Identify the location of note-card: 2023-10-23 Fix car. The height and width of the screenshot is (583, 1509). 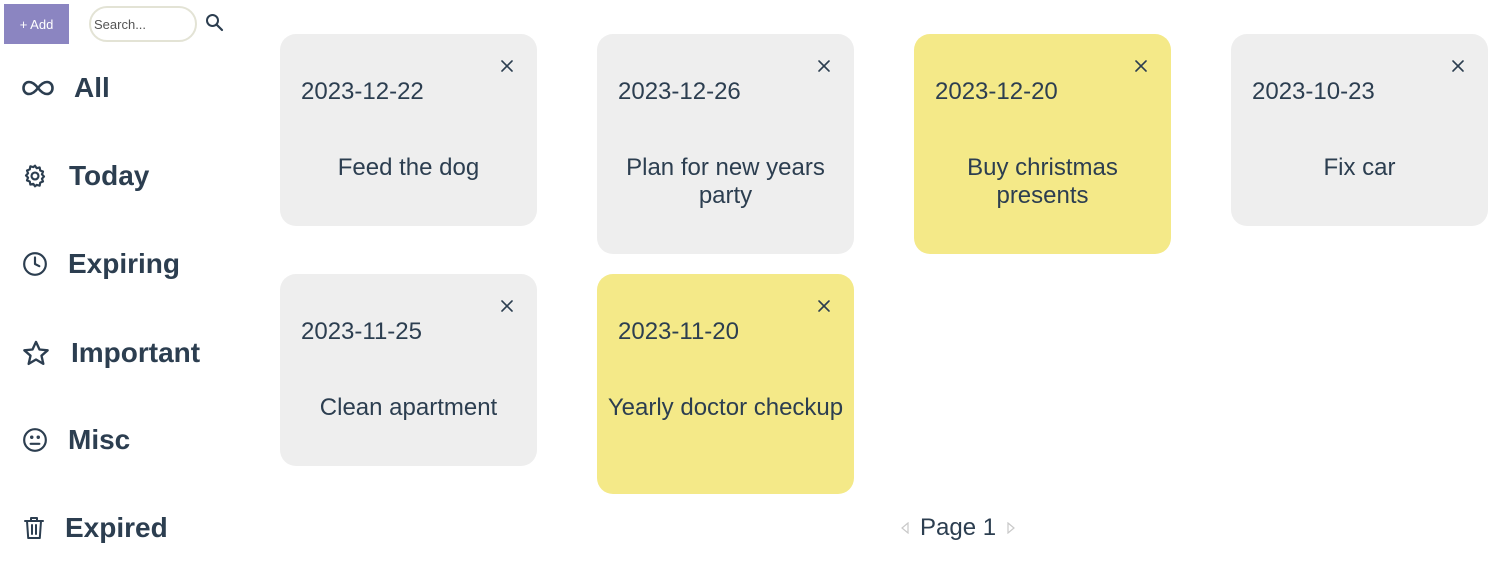
(1359, 130).